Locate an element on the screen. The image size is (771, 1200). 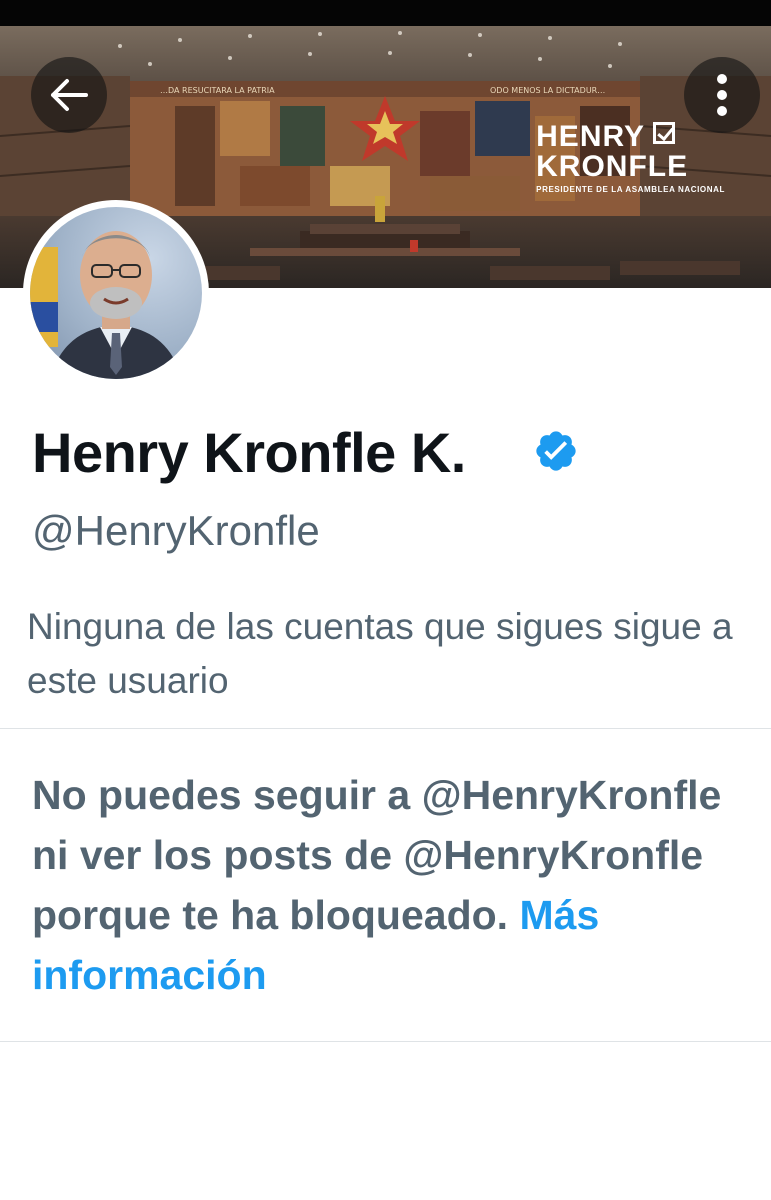
avatar is located at coordinates (116, 293).